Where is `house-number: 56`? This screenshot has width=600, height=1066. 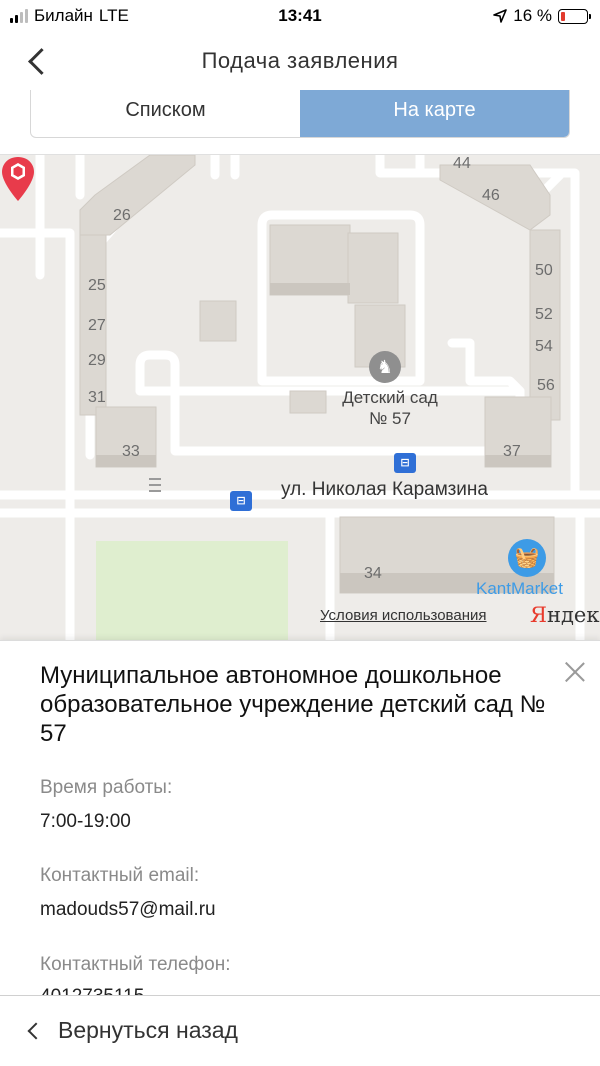 house-number: 56 is located at coordinates (546, 385).